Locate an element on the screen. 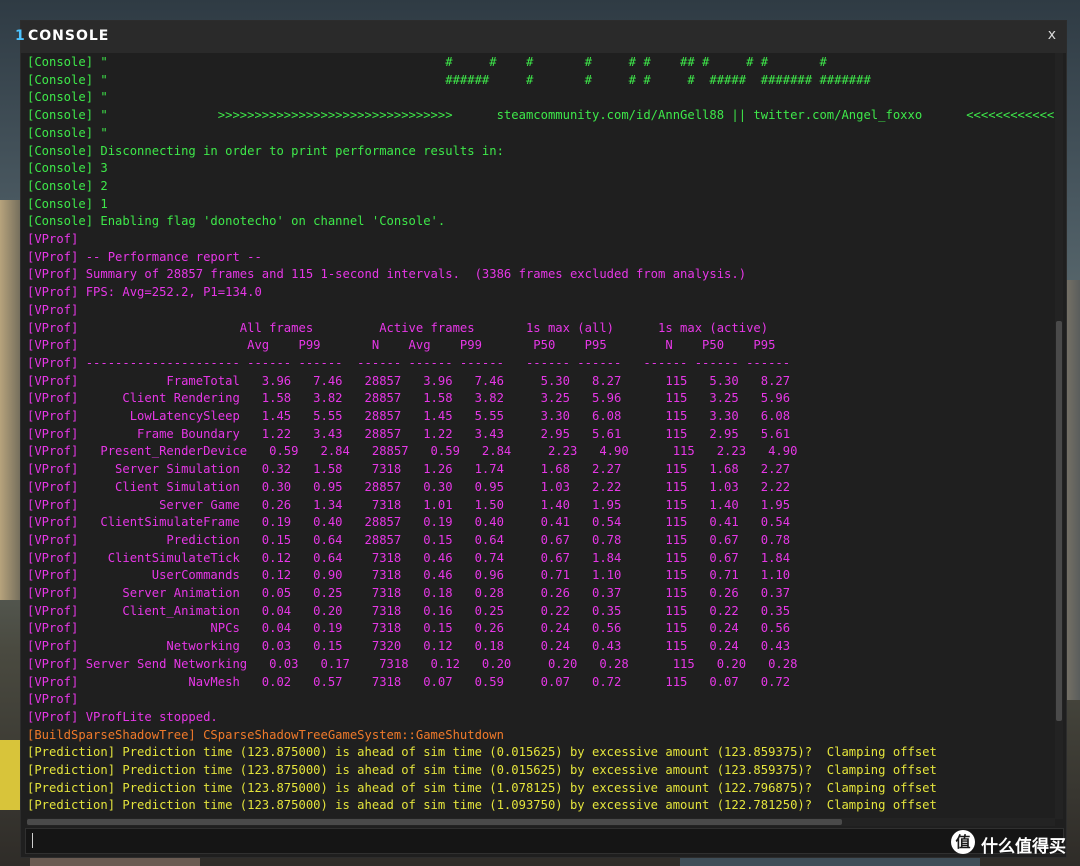  watermark: 值 什么值得买 is located at coordinates (1013, 844).